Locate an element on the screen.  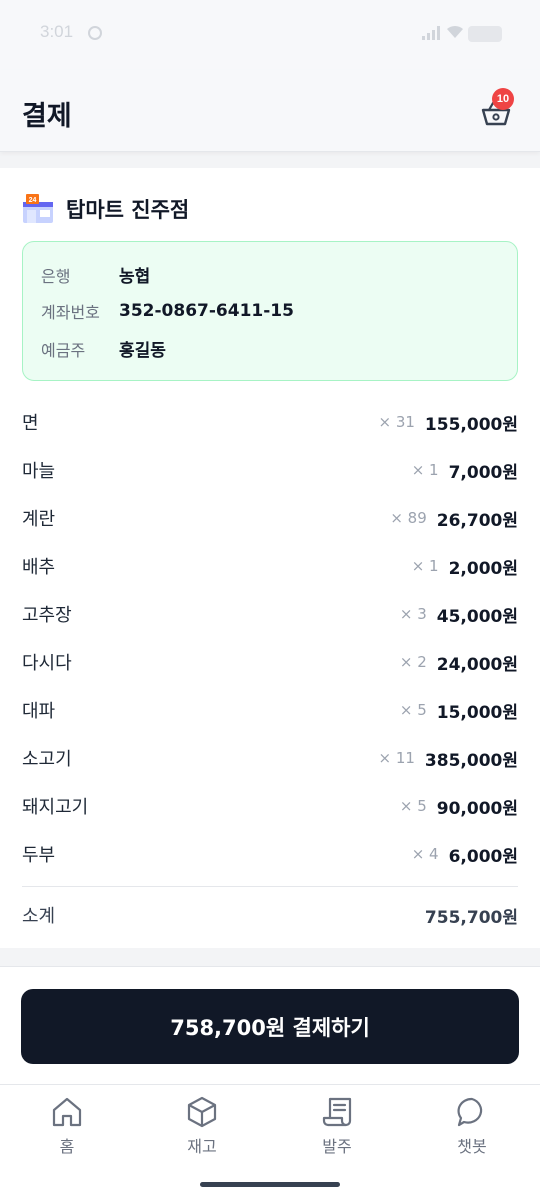
item-name: 소고기 is located at coordinates (47, 759).